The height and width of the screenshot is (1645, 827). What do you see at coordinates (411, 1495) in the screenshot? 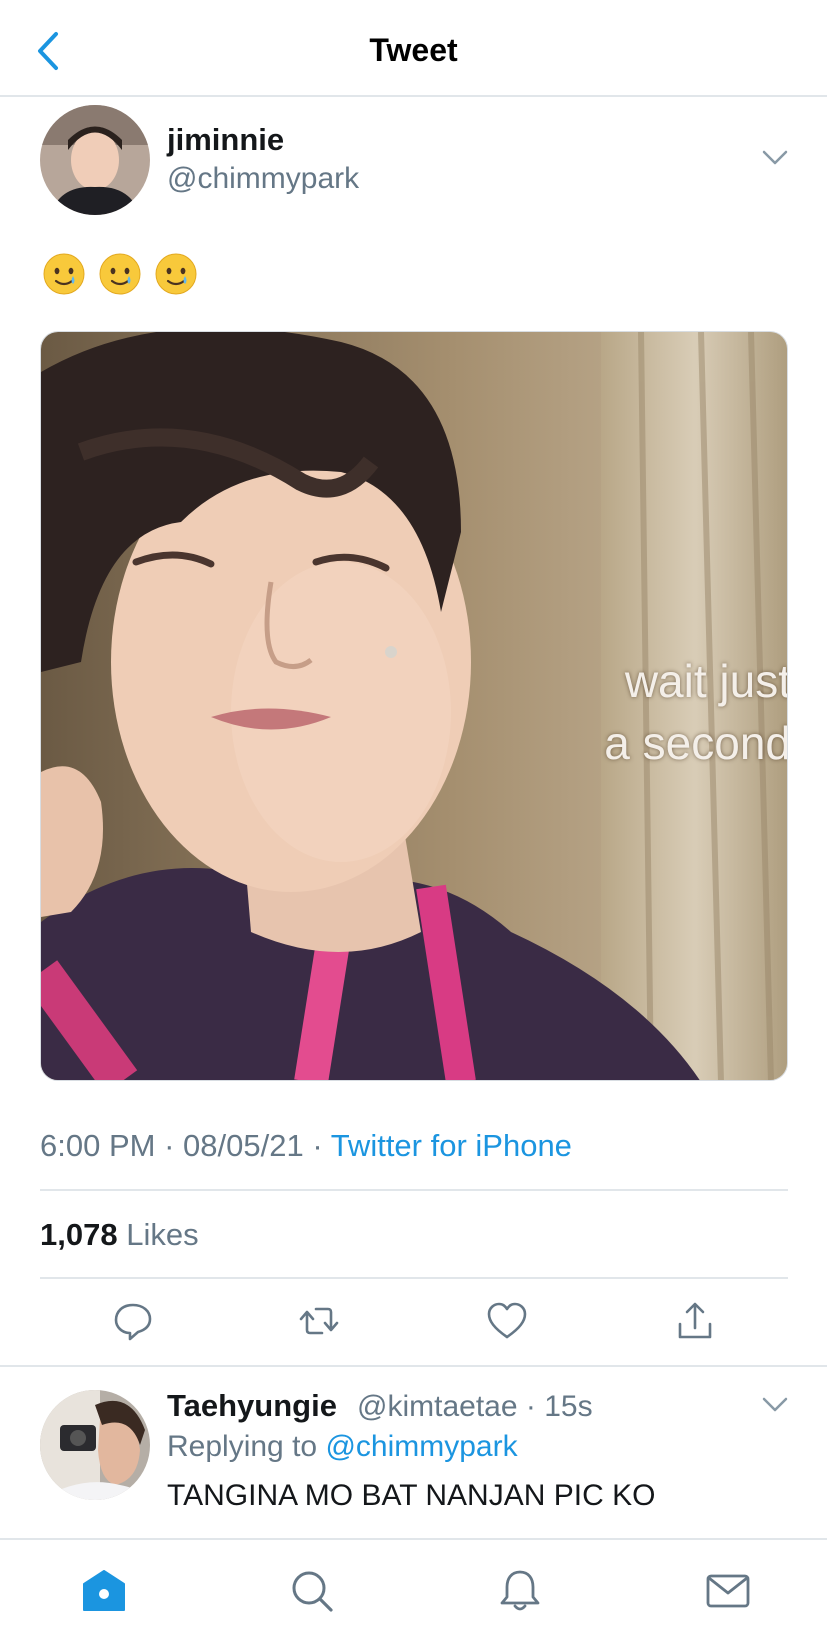
I see `reply-text: TANGINA MO BAT NANJAN PIC KO` at bounding box center [411, 1495].